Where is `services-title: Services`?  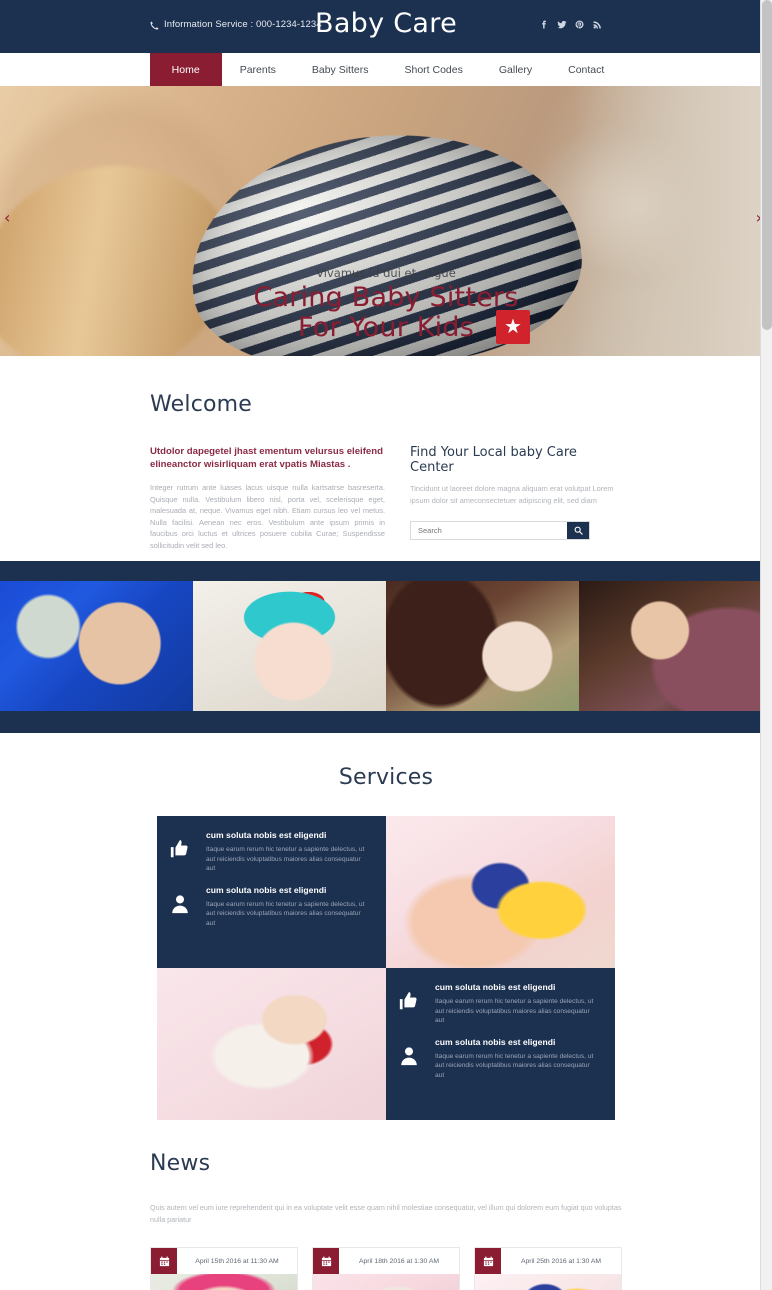
services-title: Services is located at coordinates (386, 777).